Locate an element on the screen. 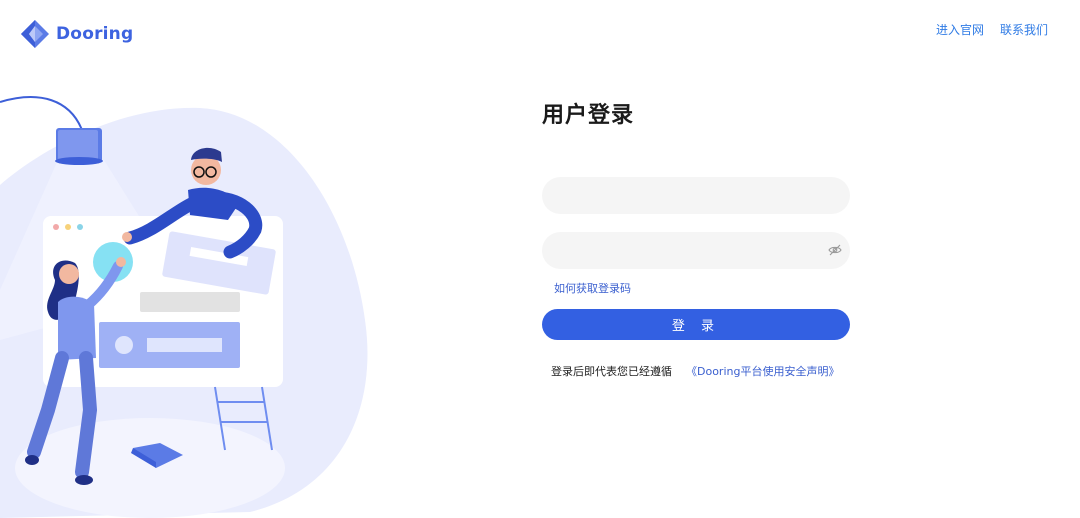 This screenshot has height=518, width=1080. lamp-cord is located at coordinates (41, 113).